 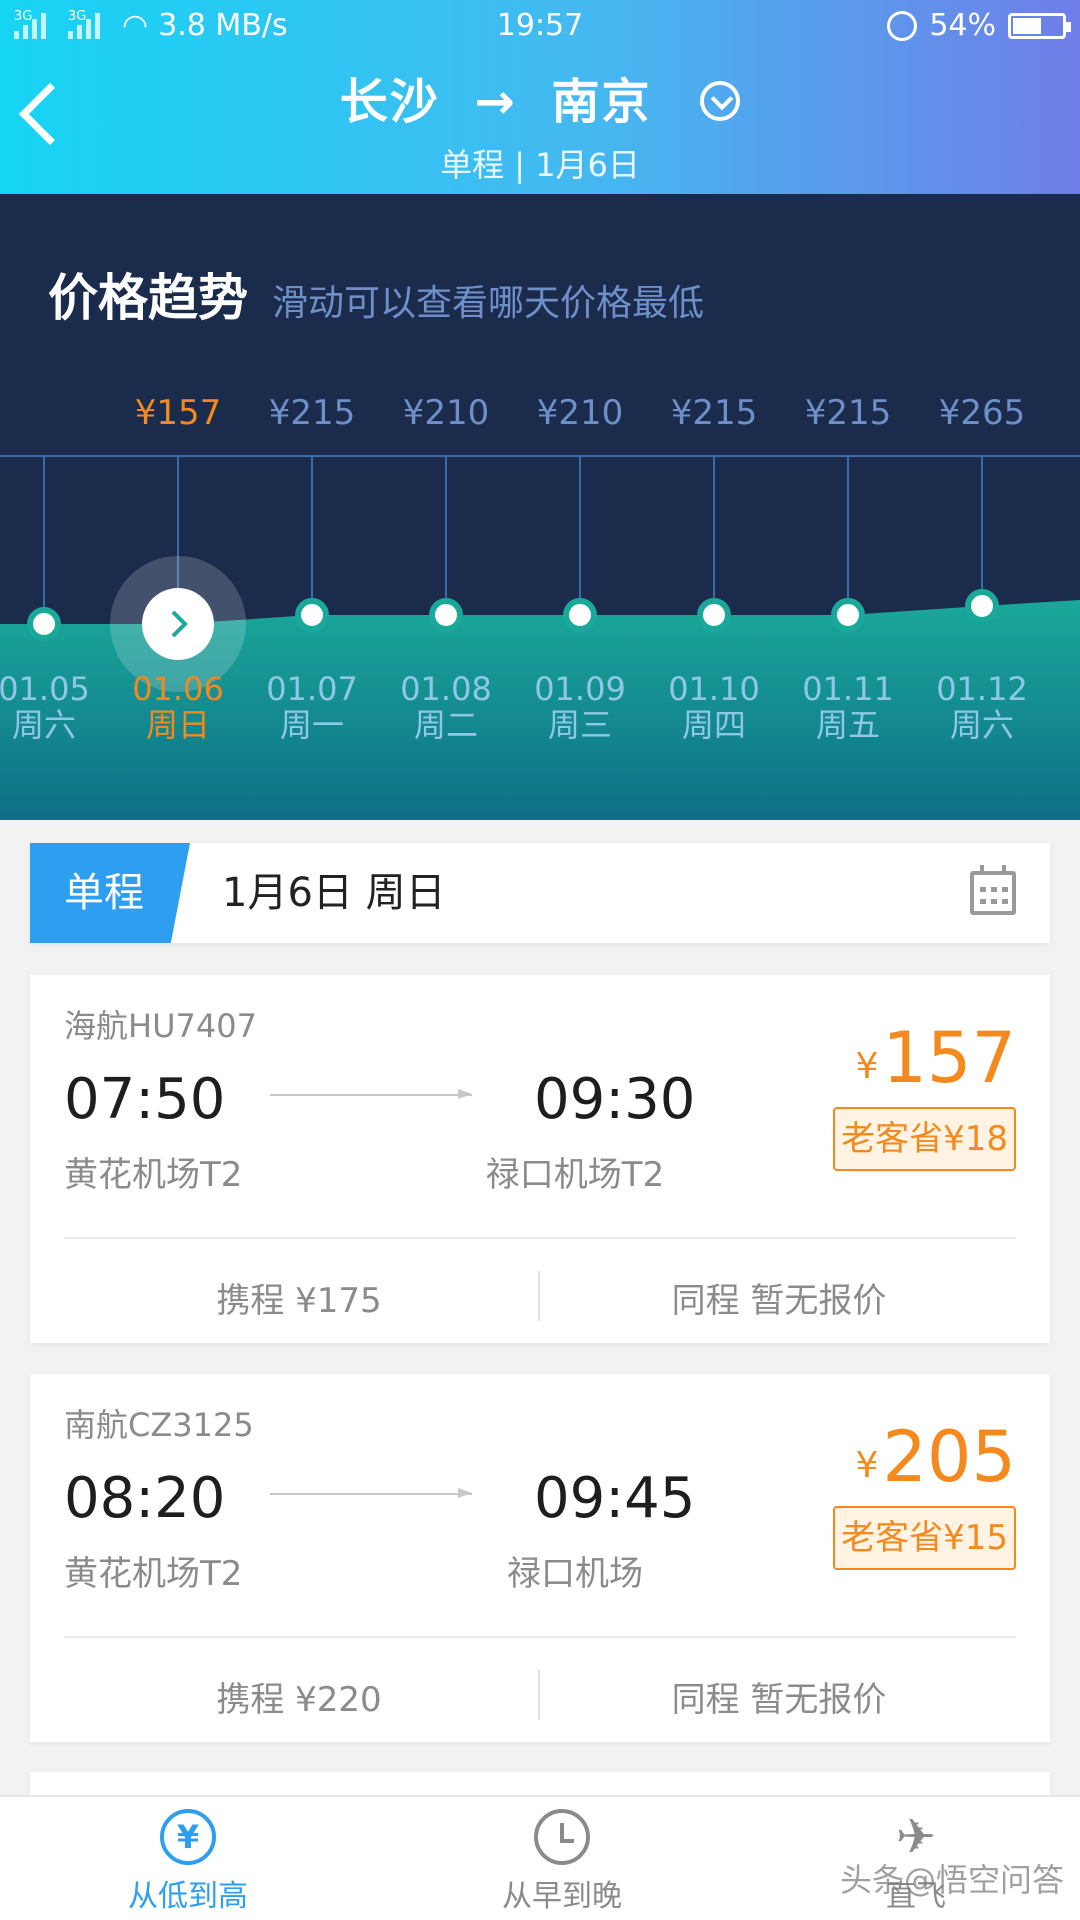 What do you see at coordinates (160, 1026) in the screenshot?
I see `airline-flight-number: 海航HU7407` at bounding box center [160, 1026].